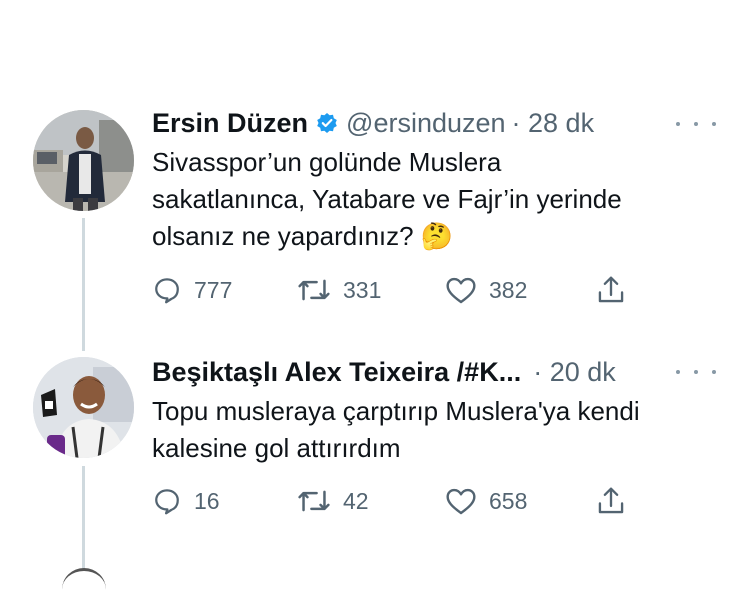 This screenshot has height=611, width=750. What do you see at coordinates (508, 289) in the screenshot?
I see `like-count: 382` at bounding box center [508, 289].